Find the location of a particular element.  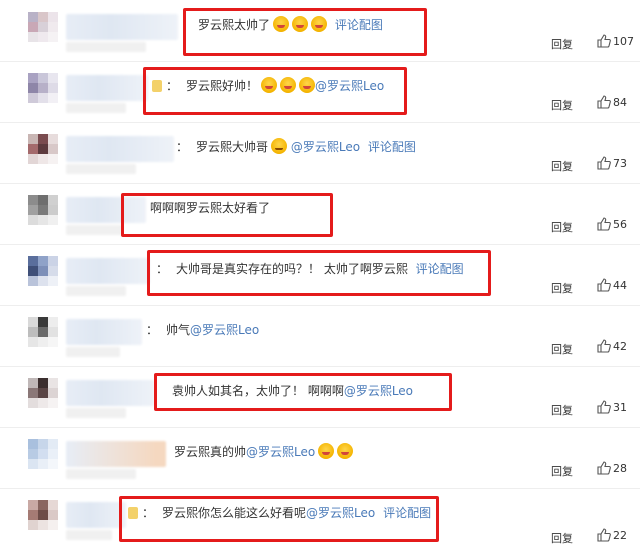

comment-text: 啊啊啊罗云熙太好看了 is located at coordinates (210, 208).